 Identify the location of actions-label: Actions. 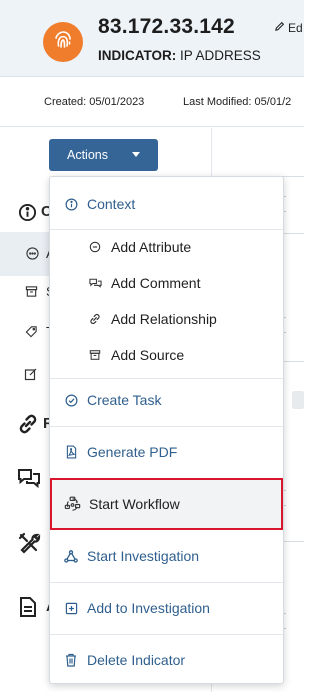
(87, 155).